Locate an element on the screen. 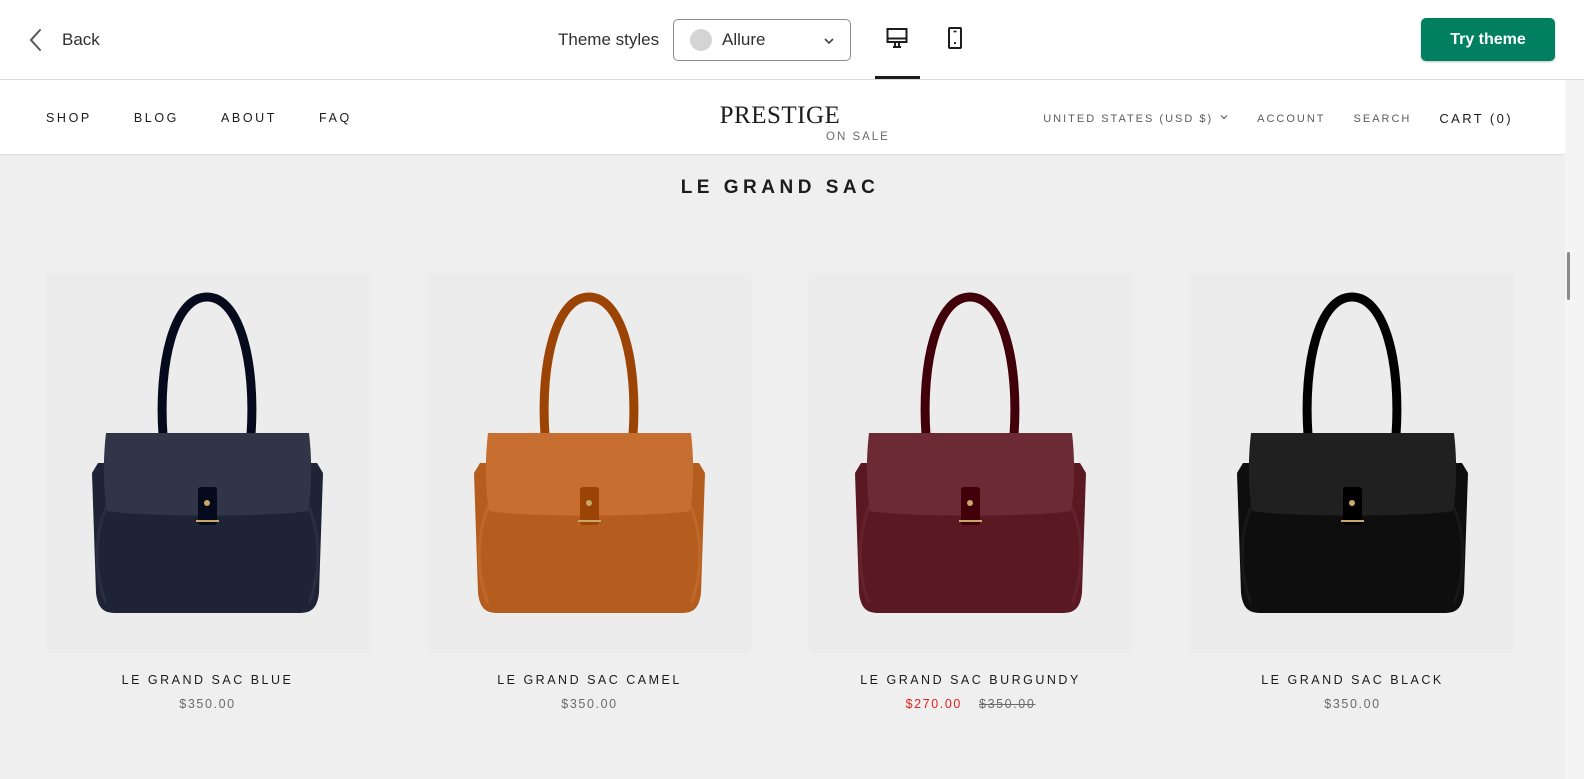 Image resolution: width=1584 pixels, height=779 pixels. editor-toolbar: Back Theme styles Allure Try theme is located at coordinates (792, 40).